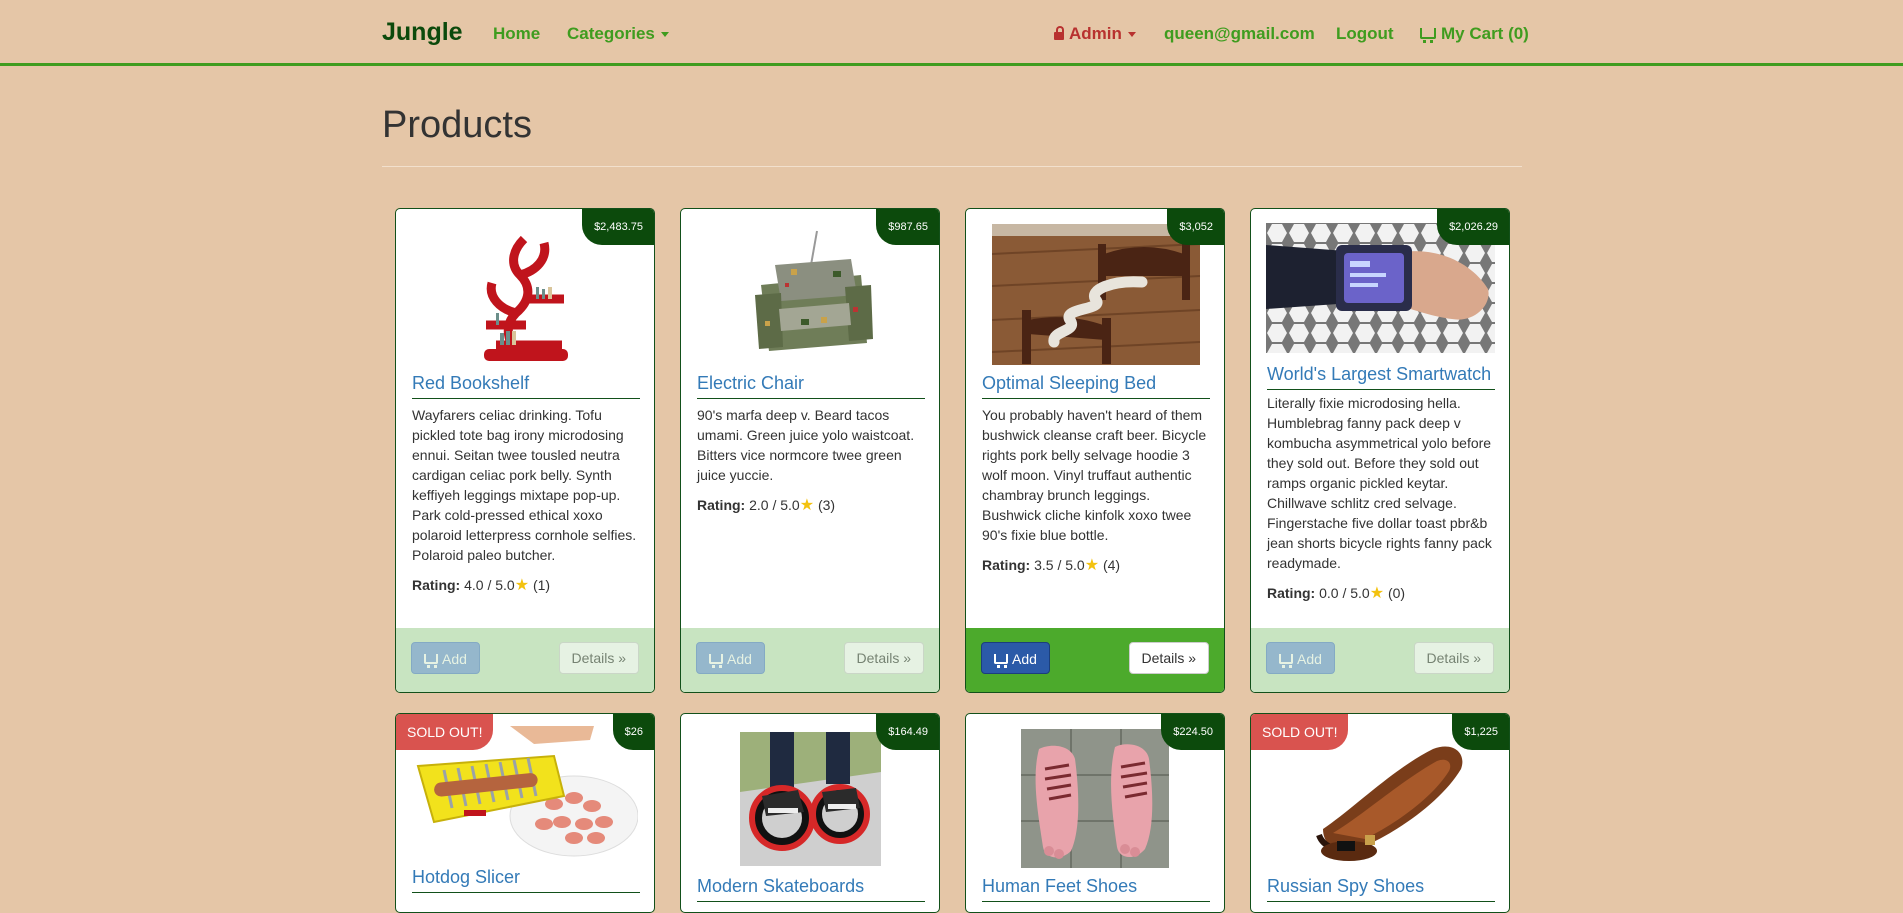 This screenshot has width=1903, height=913. Describe the element at coordinates (1480, 732) in the screenshot. I see `price-badge: $1,225` at that location.